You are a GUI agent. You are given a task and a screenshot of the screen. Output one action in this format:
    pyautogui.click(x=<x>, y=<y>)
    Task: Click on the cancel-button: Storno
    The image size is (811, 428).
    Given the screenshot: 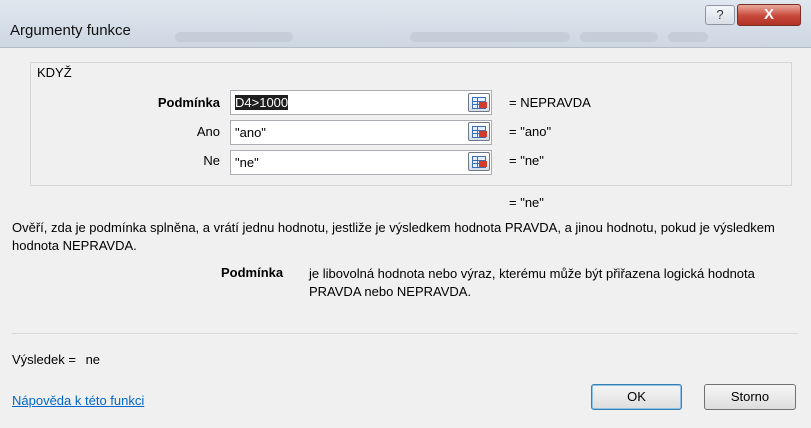 What is the action you would take?
    pyautogui.click(x=750, y=397)
    